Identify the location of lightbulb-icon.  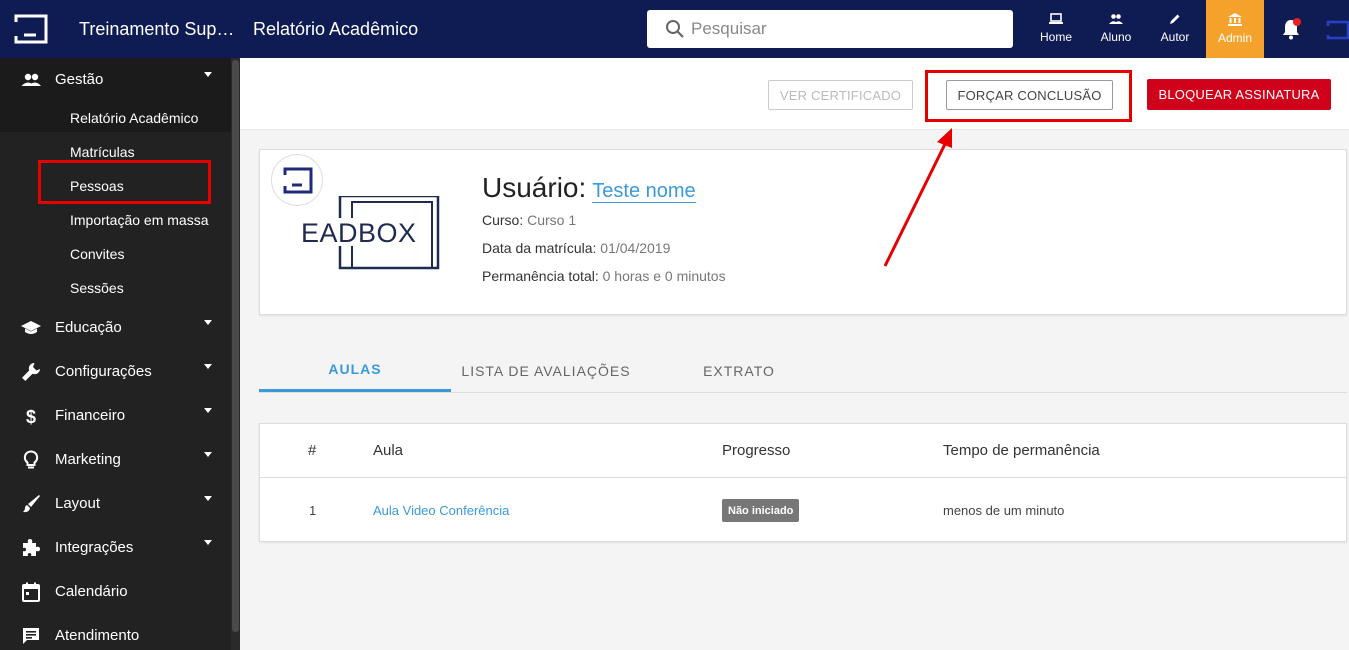
(31, 459).